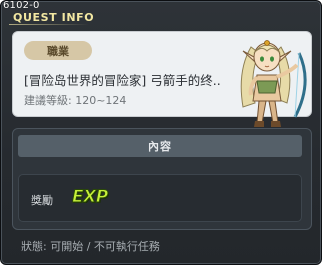 Image resolution: width=322 pixels, height=265 pixels. I want to click on content-header: 內容, so click(160, 146).